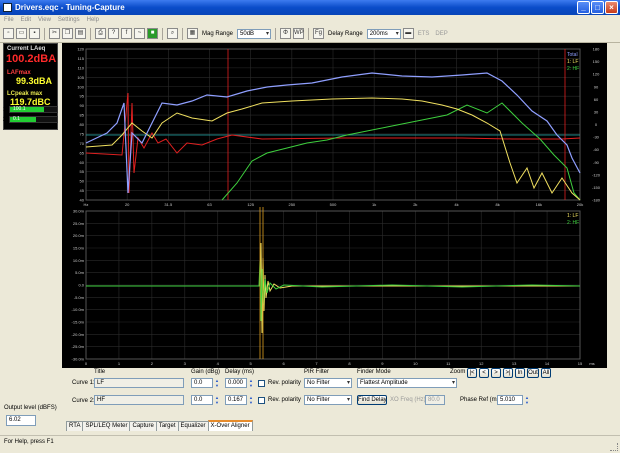  What do you see at coordinates (7, 7) in the screenshot?
I see `app-icon` at bounding box center [7, 7].